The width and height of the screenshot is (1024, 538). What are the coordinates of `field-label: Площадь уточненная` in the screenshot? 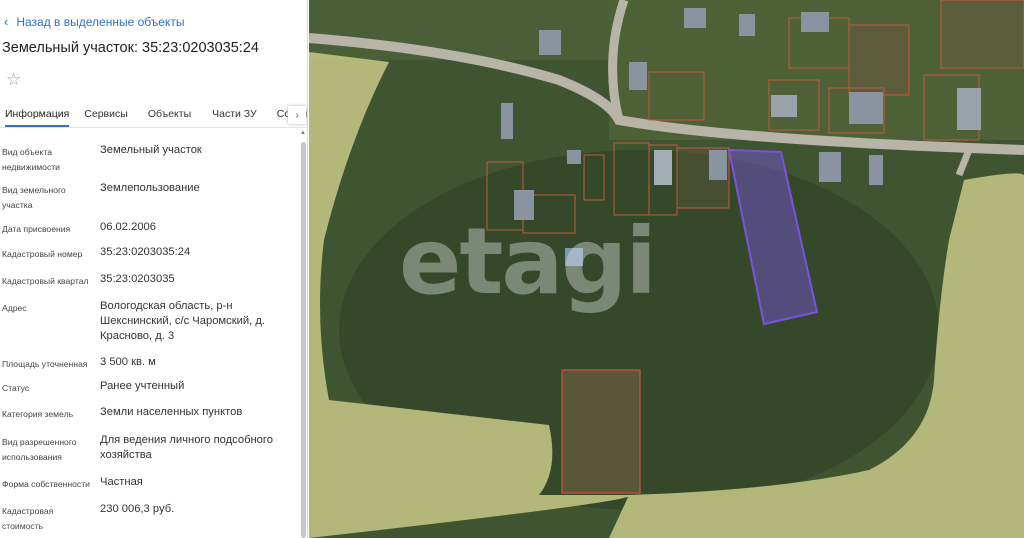 It's located at (45, 364).